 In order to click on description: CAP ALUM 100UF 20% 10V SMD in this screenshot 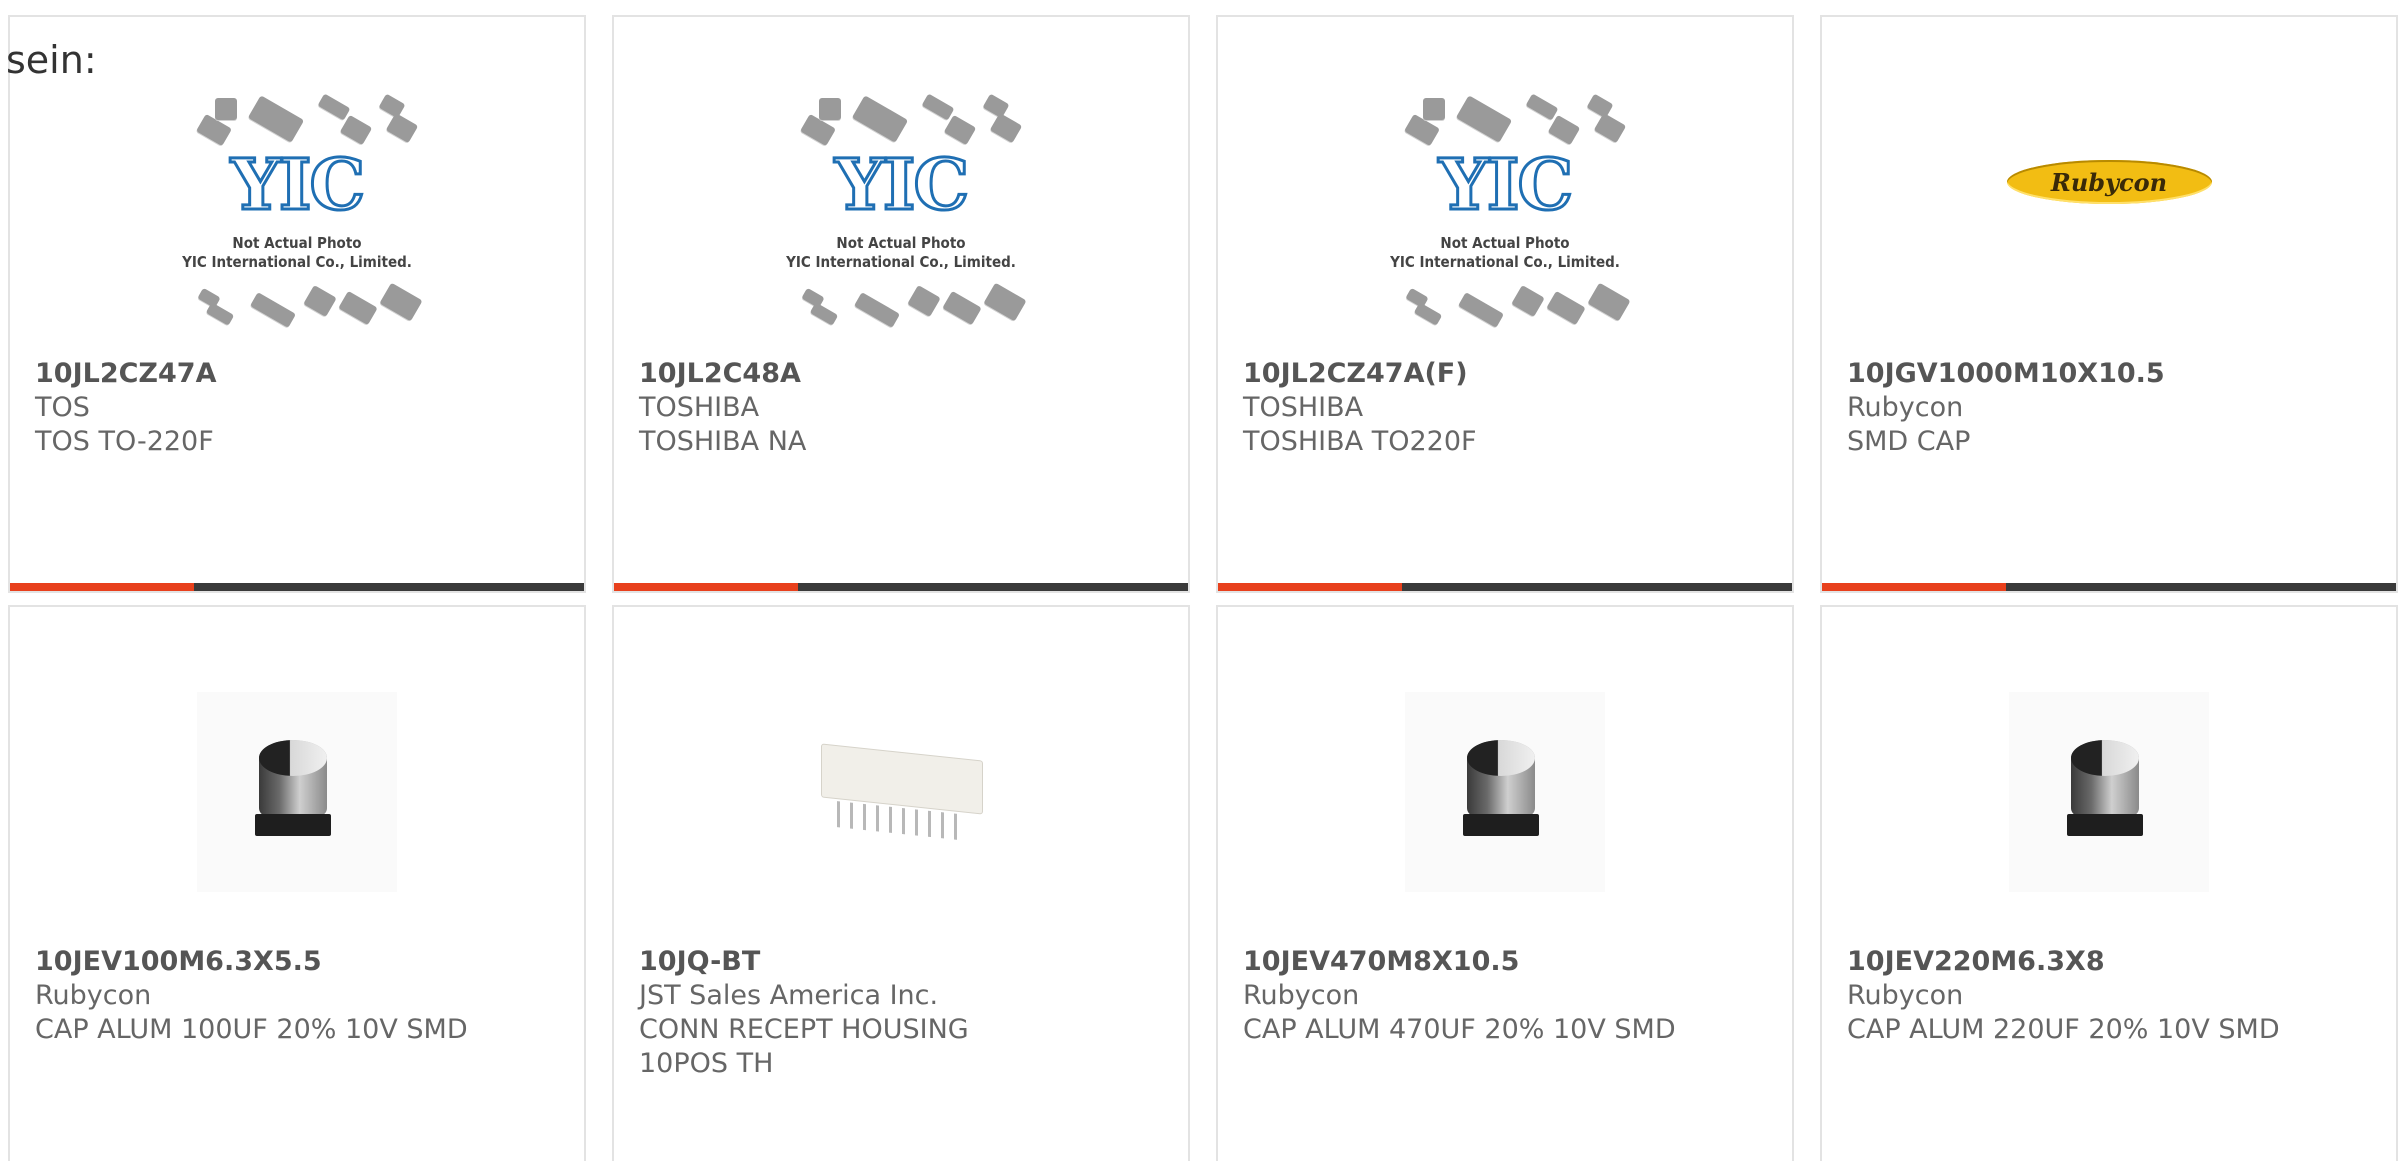, I will do `click(251, 1029)`.